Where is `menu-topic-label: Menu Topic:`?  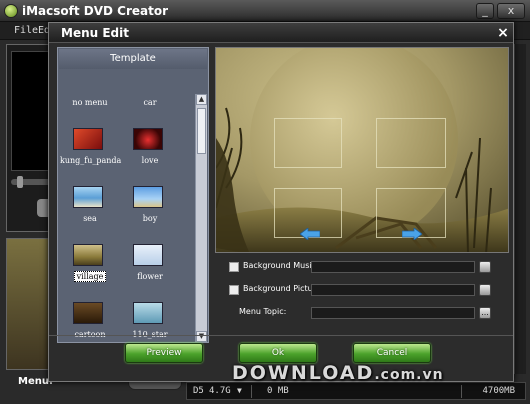 menu-topic-label: Menu Topic: is located at coordinates (263, 311).